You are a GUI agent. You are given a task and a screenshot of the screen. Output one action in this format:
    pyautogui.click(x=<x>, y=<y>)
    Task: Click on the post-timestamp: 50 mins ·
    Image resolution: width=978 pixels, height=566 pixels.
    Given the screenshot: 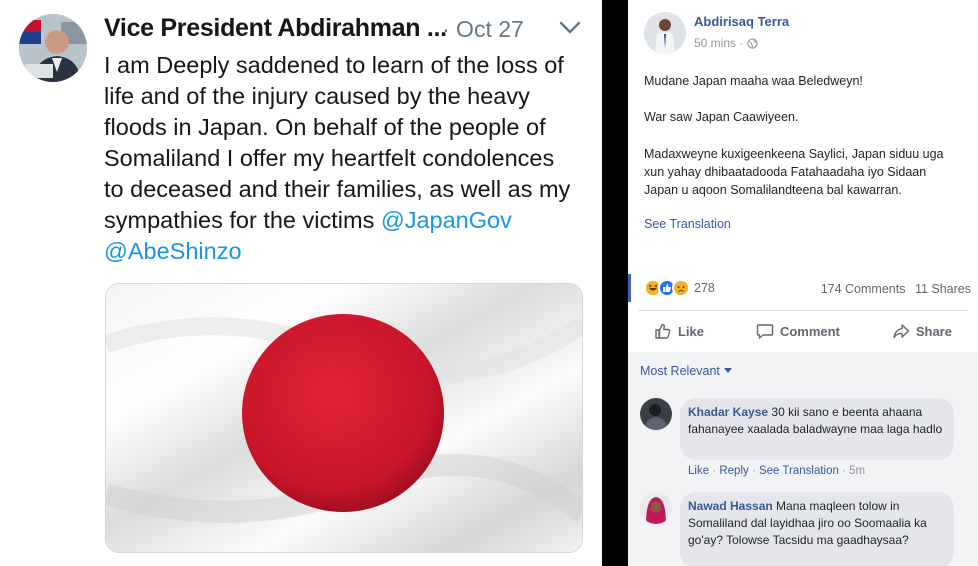 What is the action you would take?
    pyautogui.click(x=726, y=43)
    